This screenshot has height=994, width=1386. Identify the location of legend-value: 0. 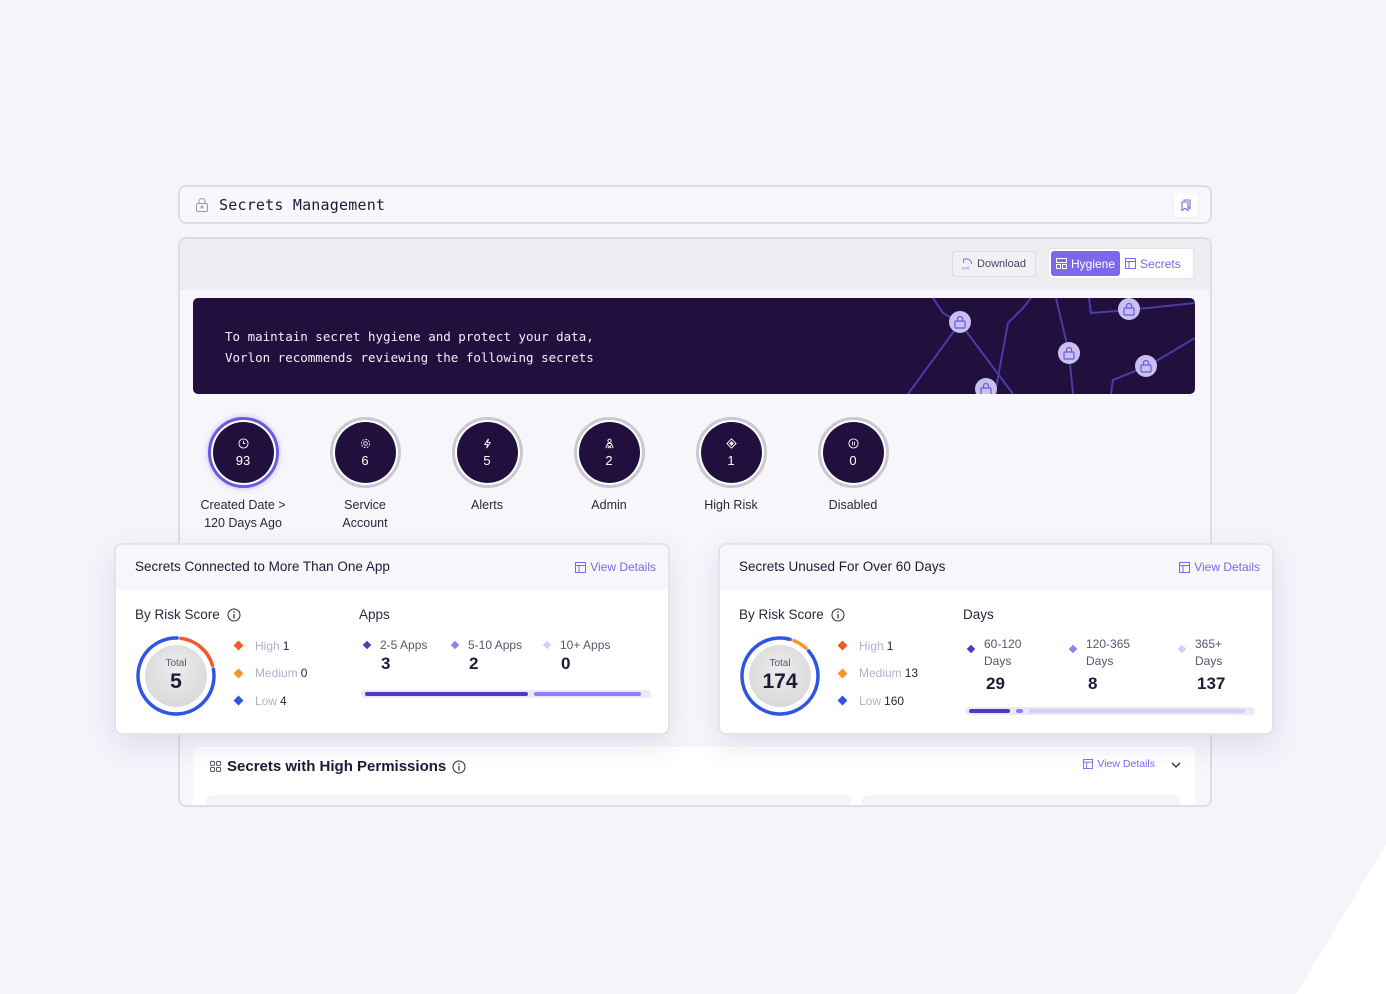
(304, 673).